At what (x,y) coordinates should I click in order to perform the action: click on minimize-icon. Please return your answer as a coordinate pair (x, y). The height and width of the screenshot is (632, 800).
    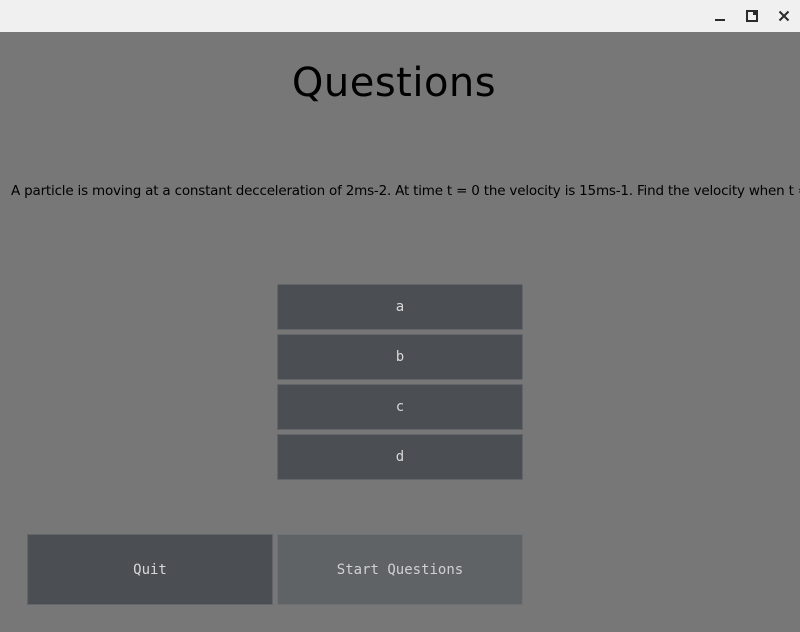
    Looking at the image, I should click on (720, 16).